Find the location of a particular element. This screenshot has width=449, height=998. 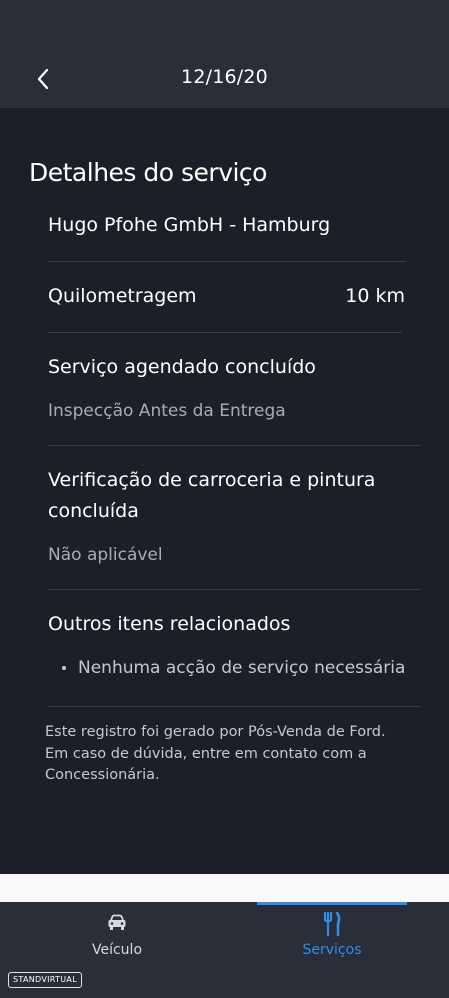

mileage-value: 10 km is located at coordinates (375, 296).